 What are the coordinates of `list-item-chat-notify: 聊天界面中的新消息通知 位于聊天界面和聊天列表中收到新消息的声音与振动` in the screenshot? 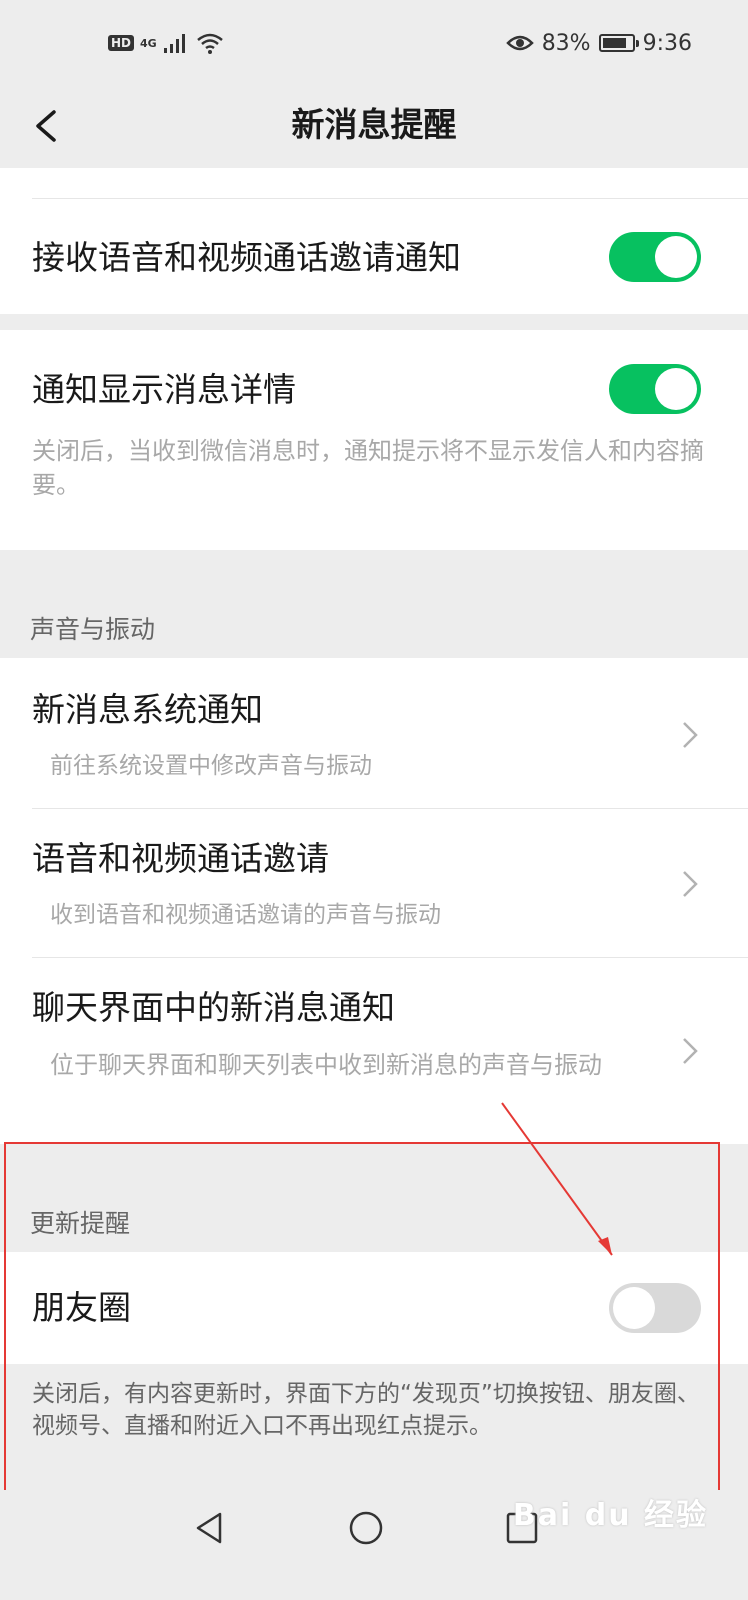 It's located at (374, 1051).